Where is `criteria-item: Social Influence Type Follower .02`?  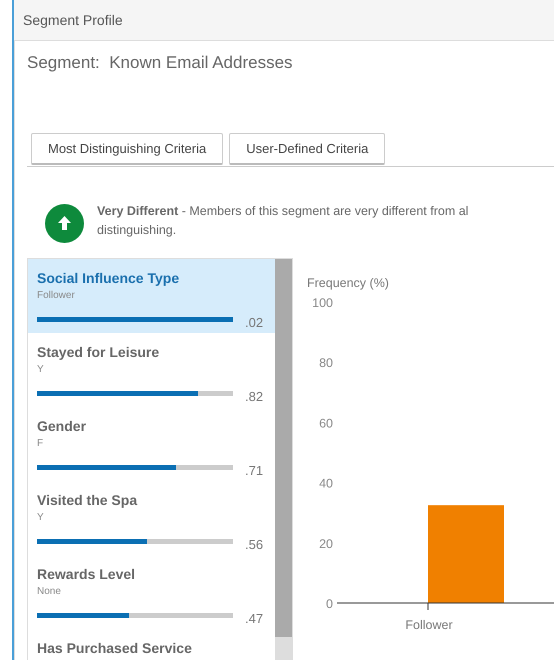 criteria-item: Social Influence Type Follower .02 is located at coordinates (151, 296).